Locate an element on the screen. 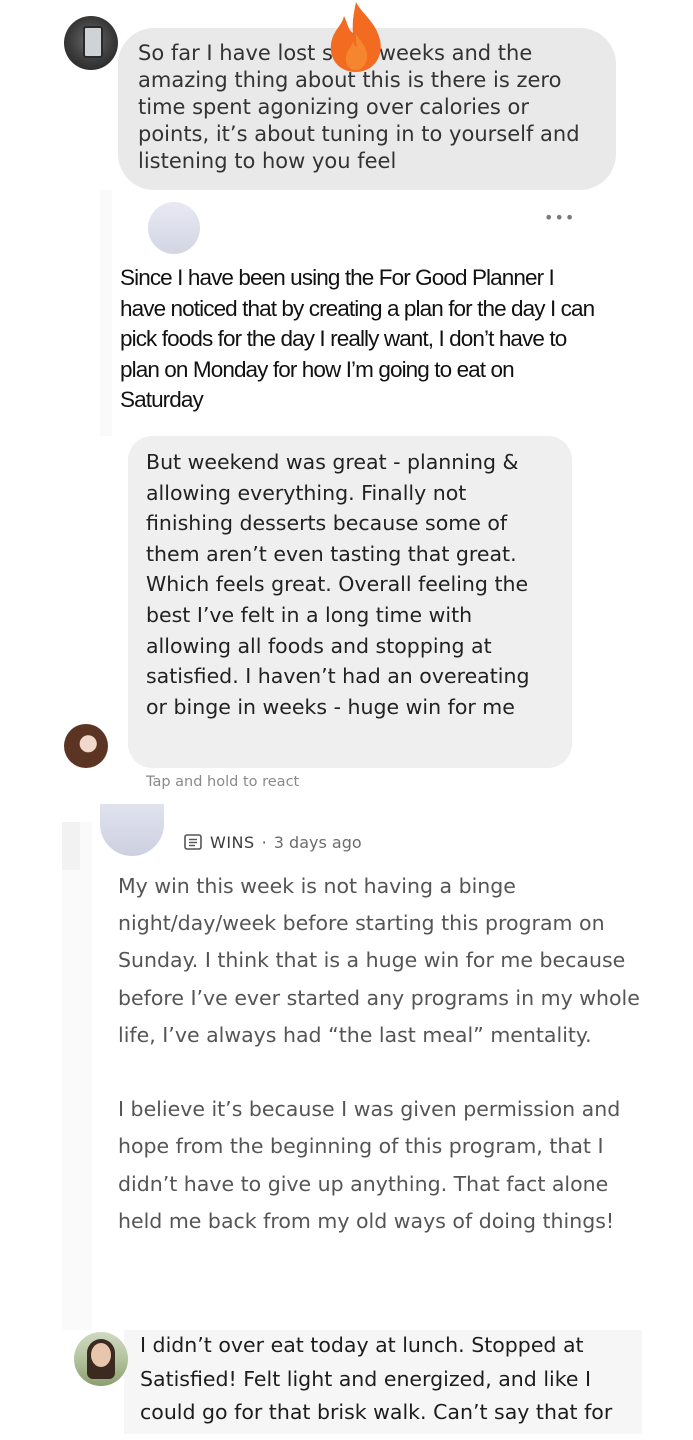  post-meta: WINS · 3 days ago is located at coordinates (273, 842).